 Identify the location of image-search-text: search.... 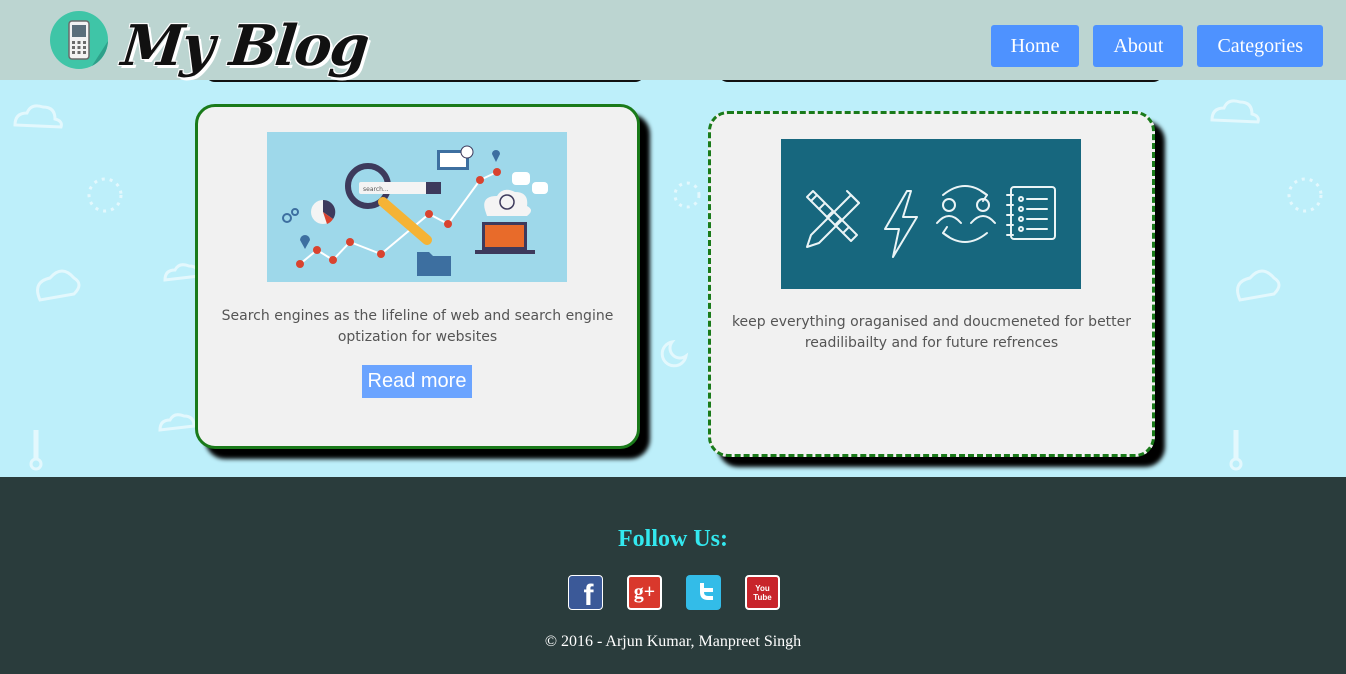
(376, 189).